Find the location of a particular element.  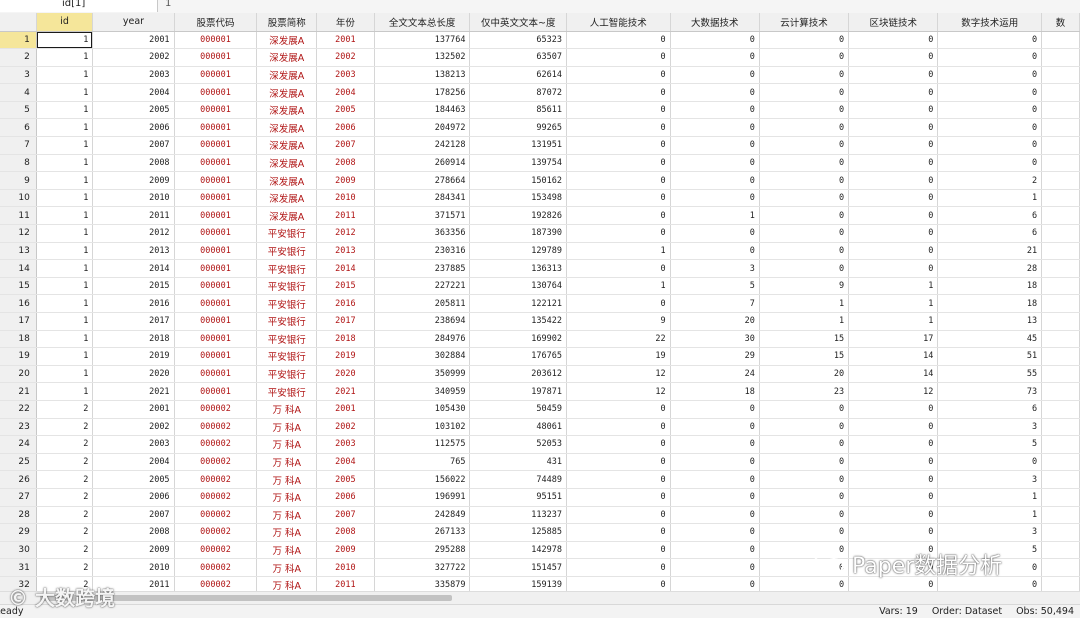

cell: 2015 is located at coordinates (133, 286).